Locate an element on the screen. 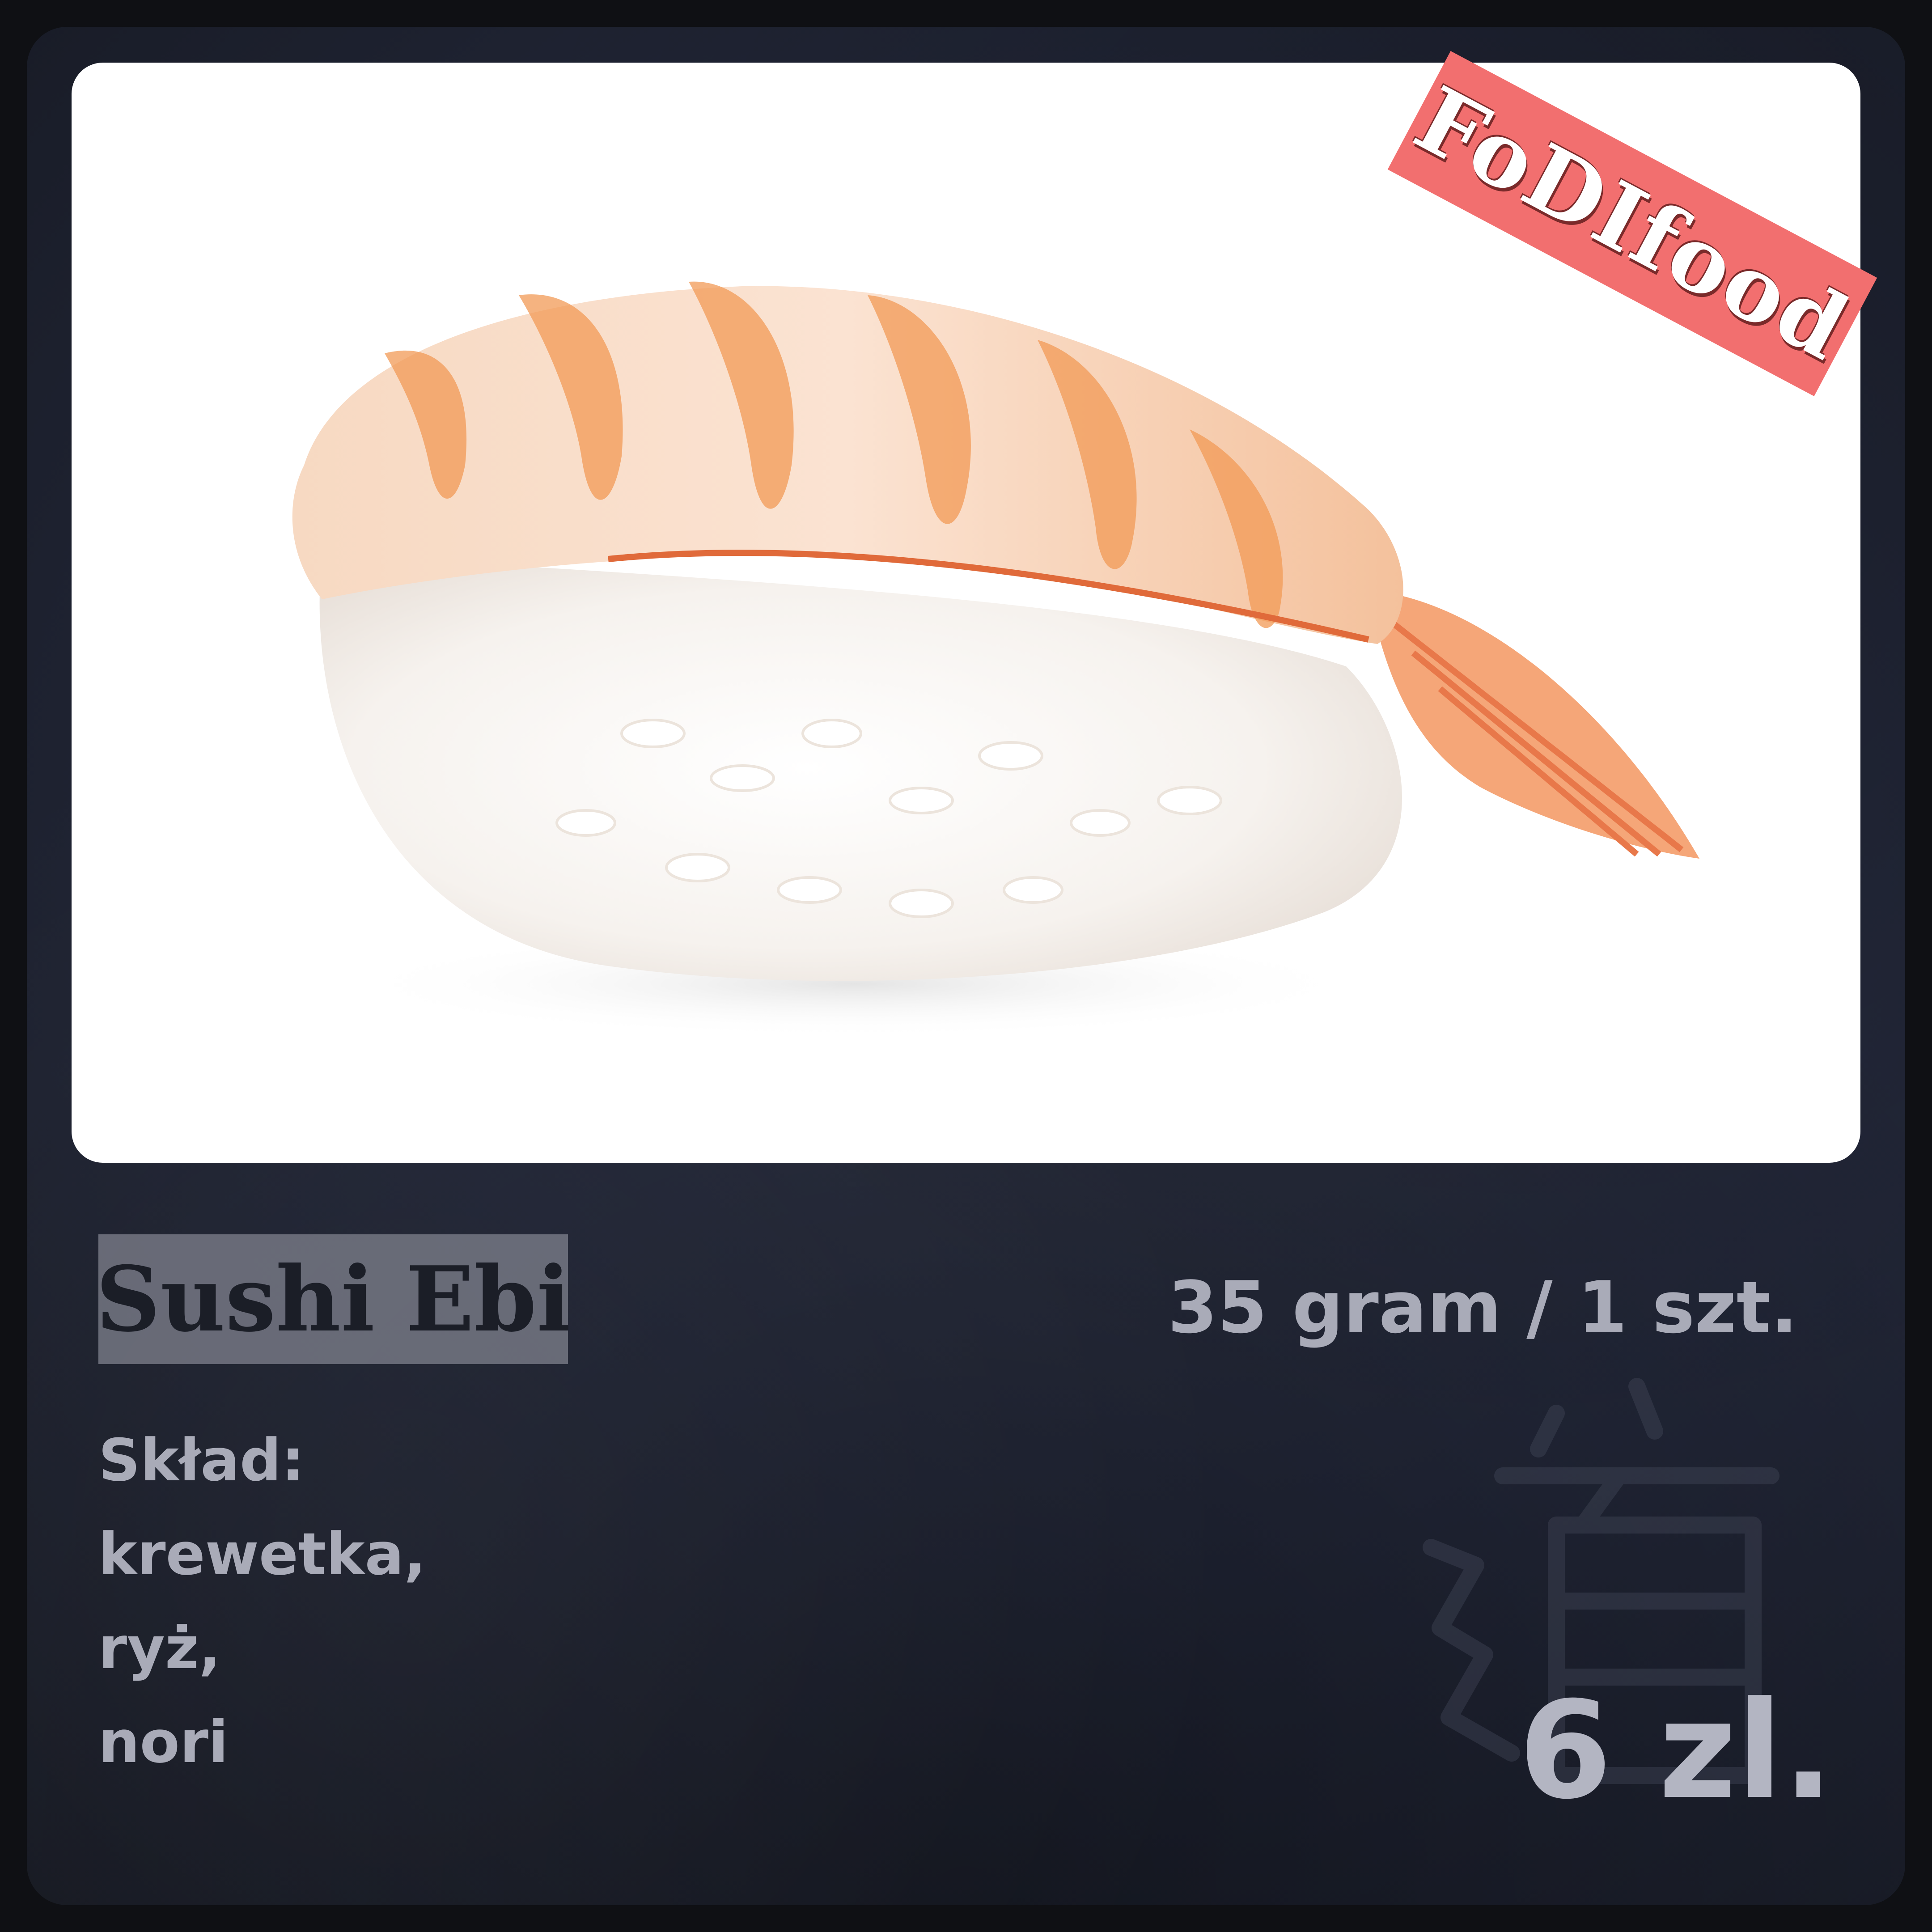 The width and height of the screenshot is (1932, 1932). composition-label: Skład: is located at coordinates (201, 1460).